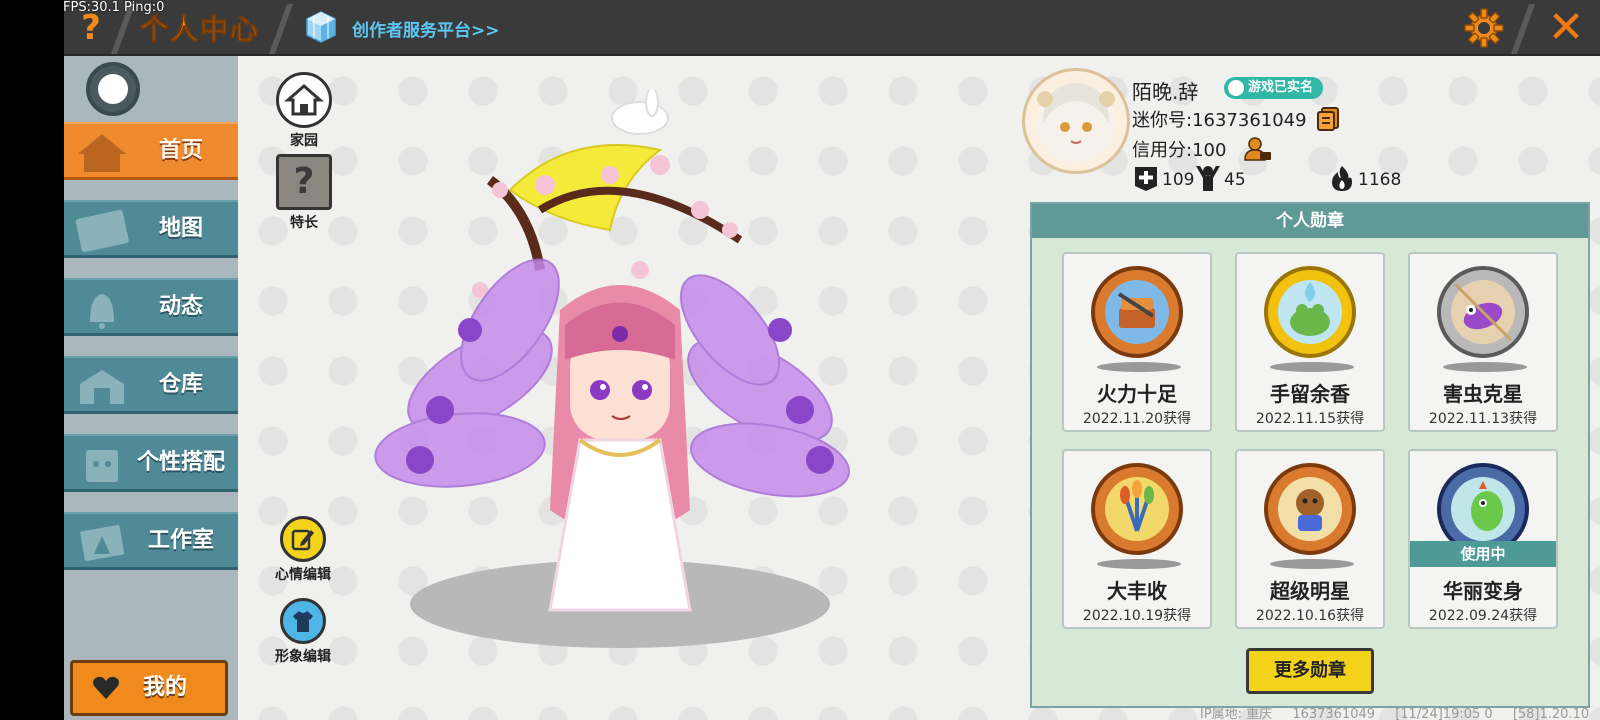 The image size is (1600, 720). I want to click on specialty-button: ?, so click(304, 182).